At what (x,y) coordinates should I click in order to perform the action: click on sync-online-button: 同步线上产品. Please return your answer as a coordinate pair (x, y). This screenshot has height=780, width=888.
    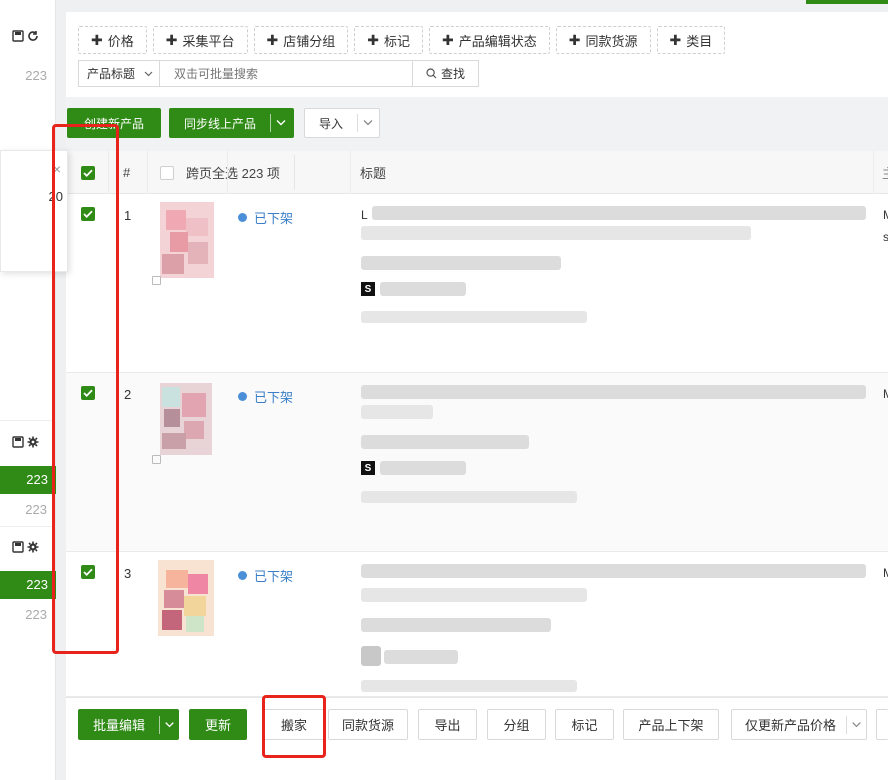
    Looking at the image, I should click on (231, 123).